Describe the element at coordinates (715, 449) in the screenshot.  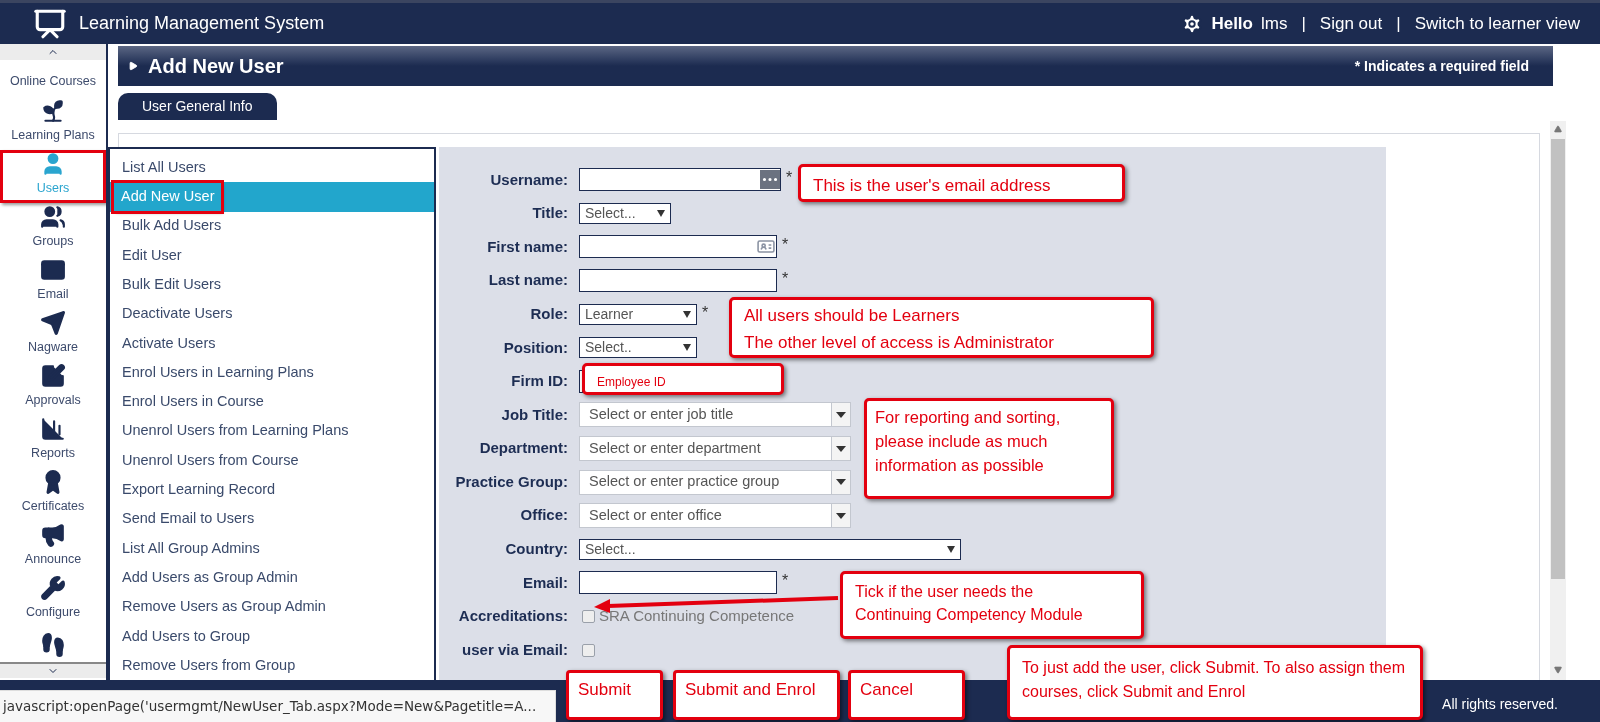
I see `combo-field: Select or enter department` at that location.